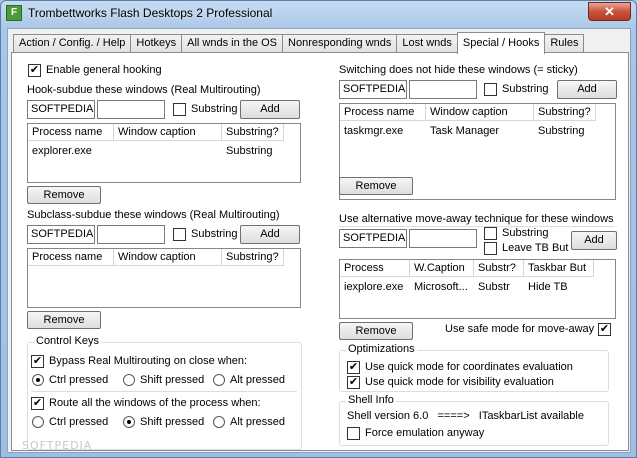 This screenshot has width=637, height=458. What do you see at coordinates (374, 131) in the screenshot?
I see `cell-process: taskmgr.exe` at bounding box center [374, 131].